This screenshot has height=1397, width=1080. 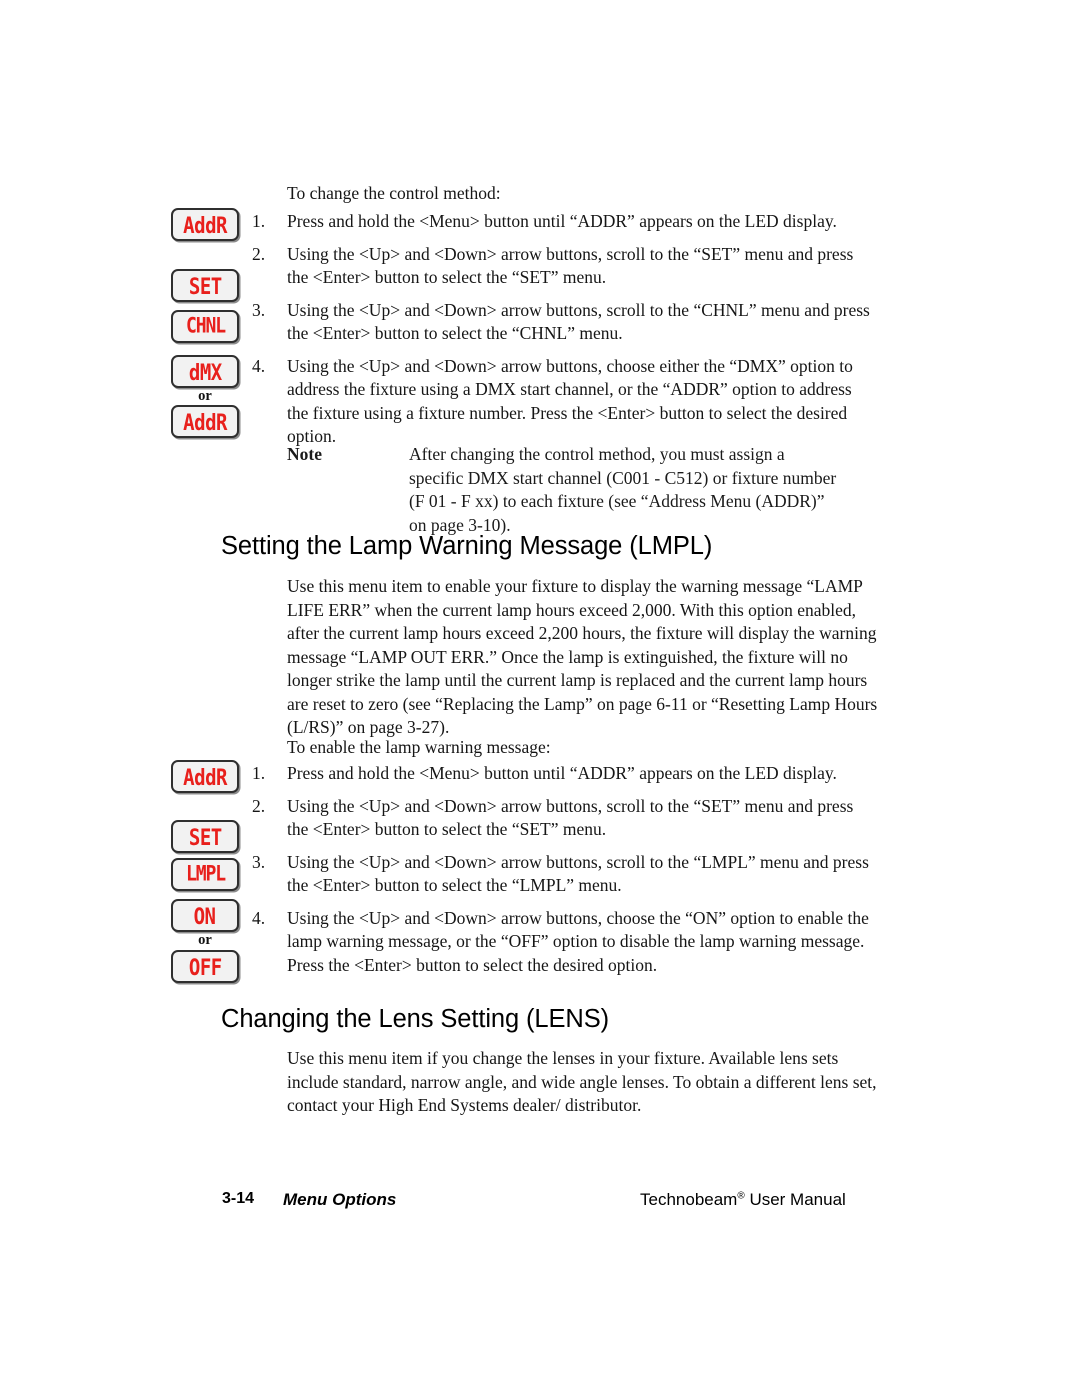 I want to click on page-title-lamp-warning: Setting the Lamp Warning Message (LMPL), so click(x=467, y=546).